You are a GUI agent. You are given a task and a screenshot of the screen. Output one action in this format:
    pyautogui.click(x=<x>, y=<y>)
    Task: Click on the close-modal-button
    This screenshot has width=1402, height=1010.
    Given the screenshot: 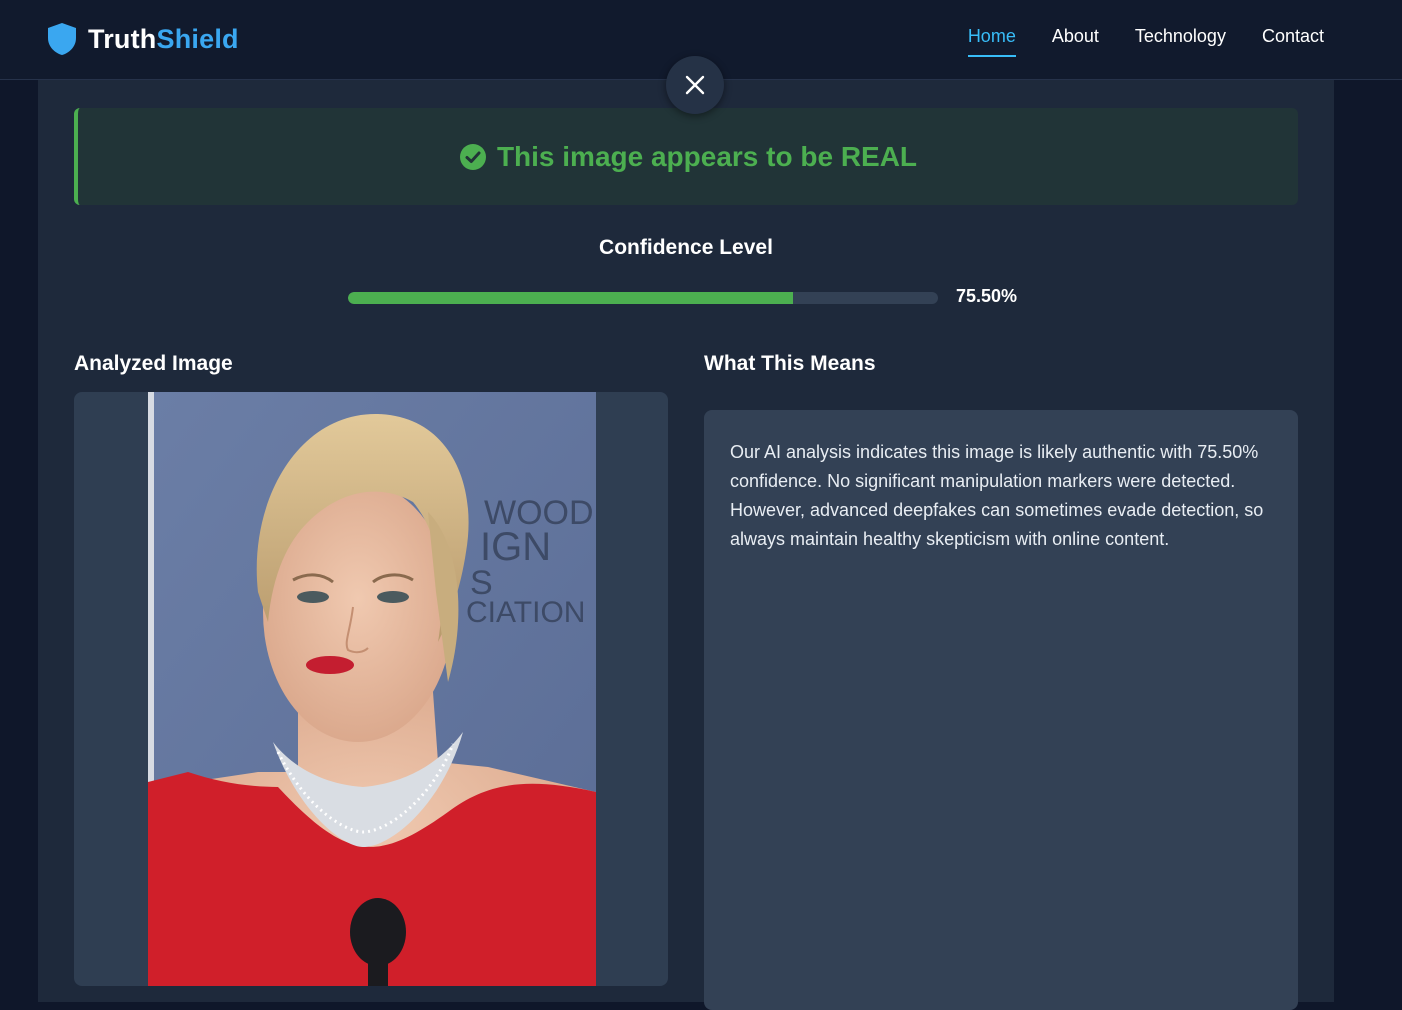 What is the action you would take?
    pyautogui.click(x=695, y=85)
    